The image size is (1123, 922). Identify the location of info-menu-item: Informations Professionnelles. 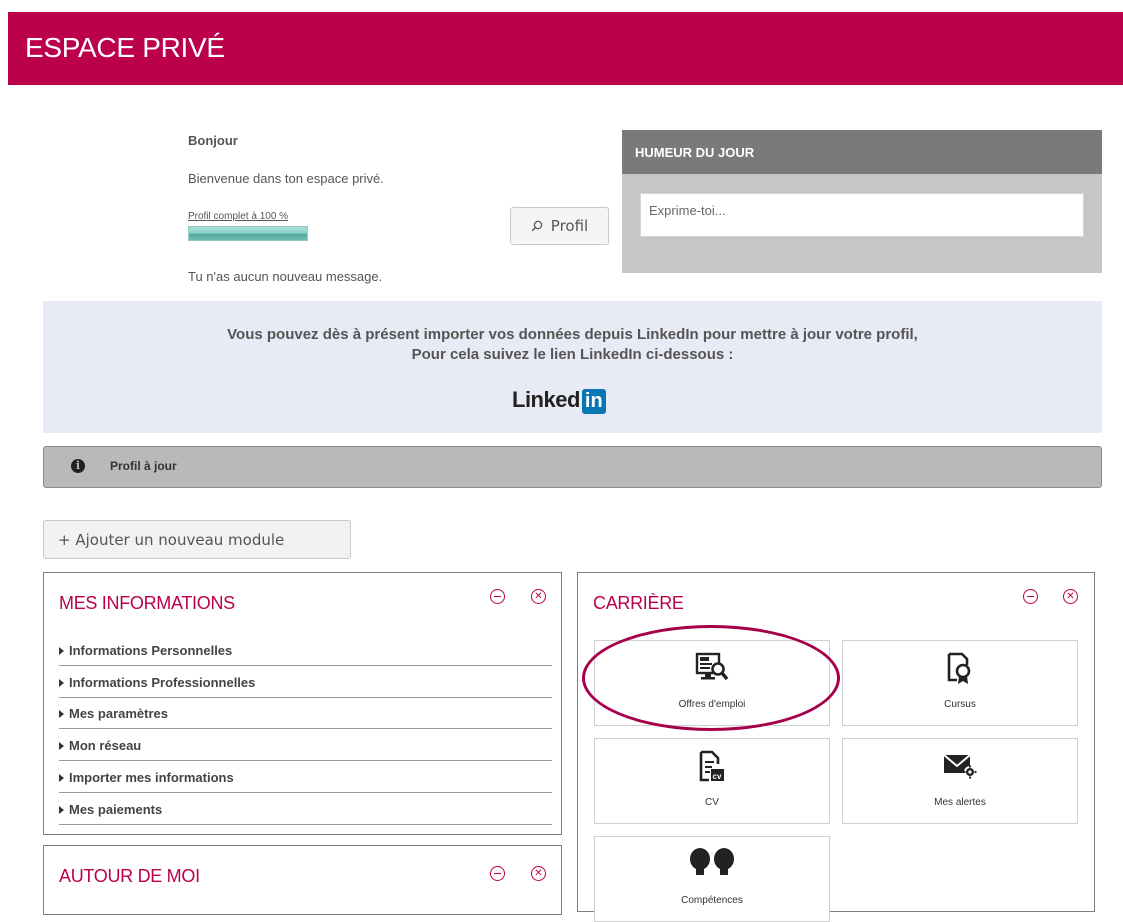
(305, 682).